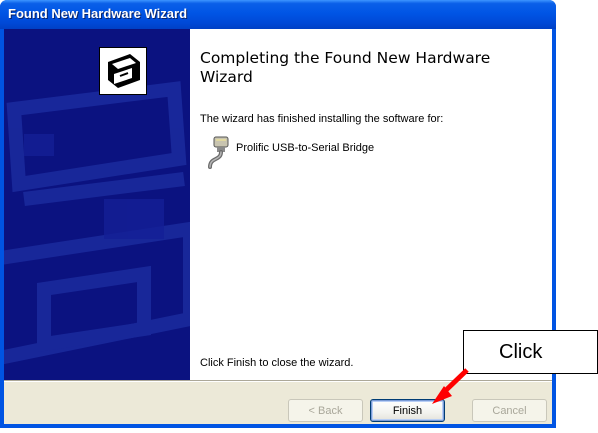 The image size is (598, 433). What do you see at coordinates (278, 14) in the screenshot?
I see `title-bar: Found New Hardware Wizard` at bounding box center [278, 14].